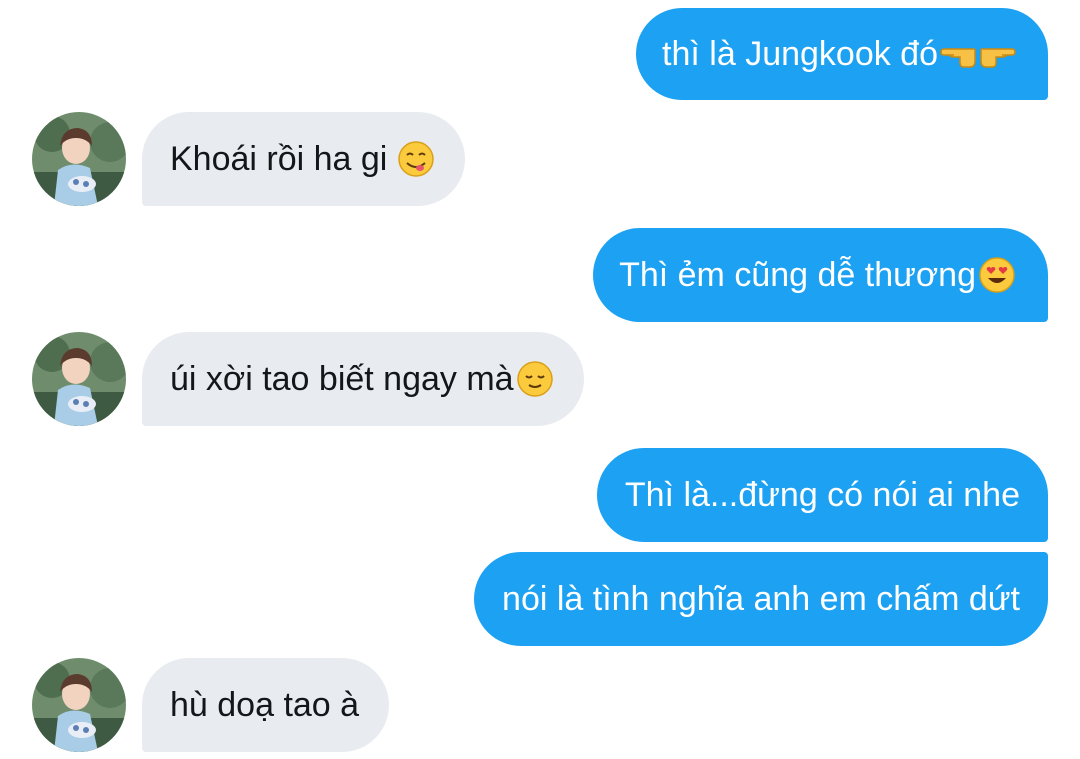 Image resolution: width=1080 pixels, height=759 pixels. I want to click on outgoing-message: Thì ẻm cũng dễ thương, so click(820, 275).